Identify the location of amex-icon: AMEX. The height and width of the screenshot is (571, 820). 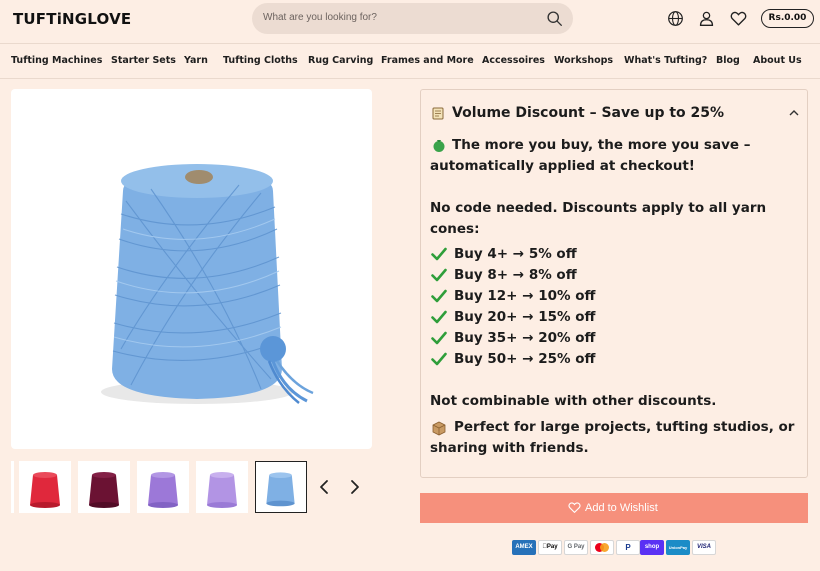
(524, 547).